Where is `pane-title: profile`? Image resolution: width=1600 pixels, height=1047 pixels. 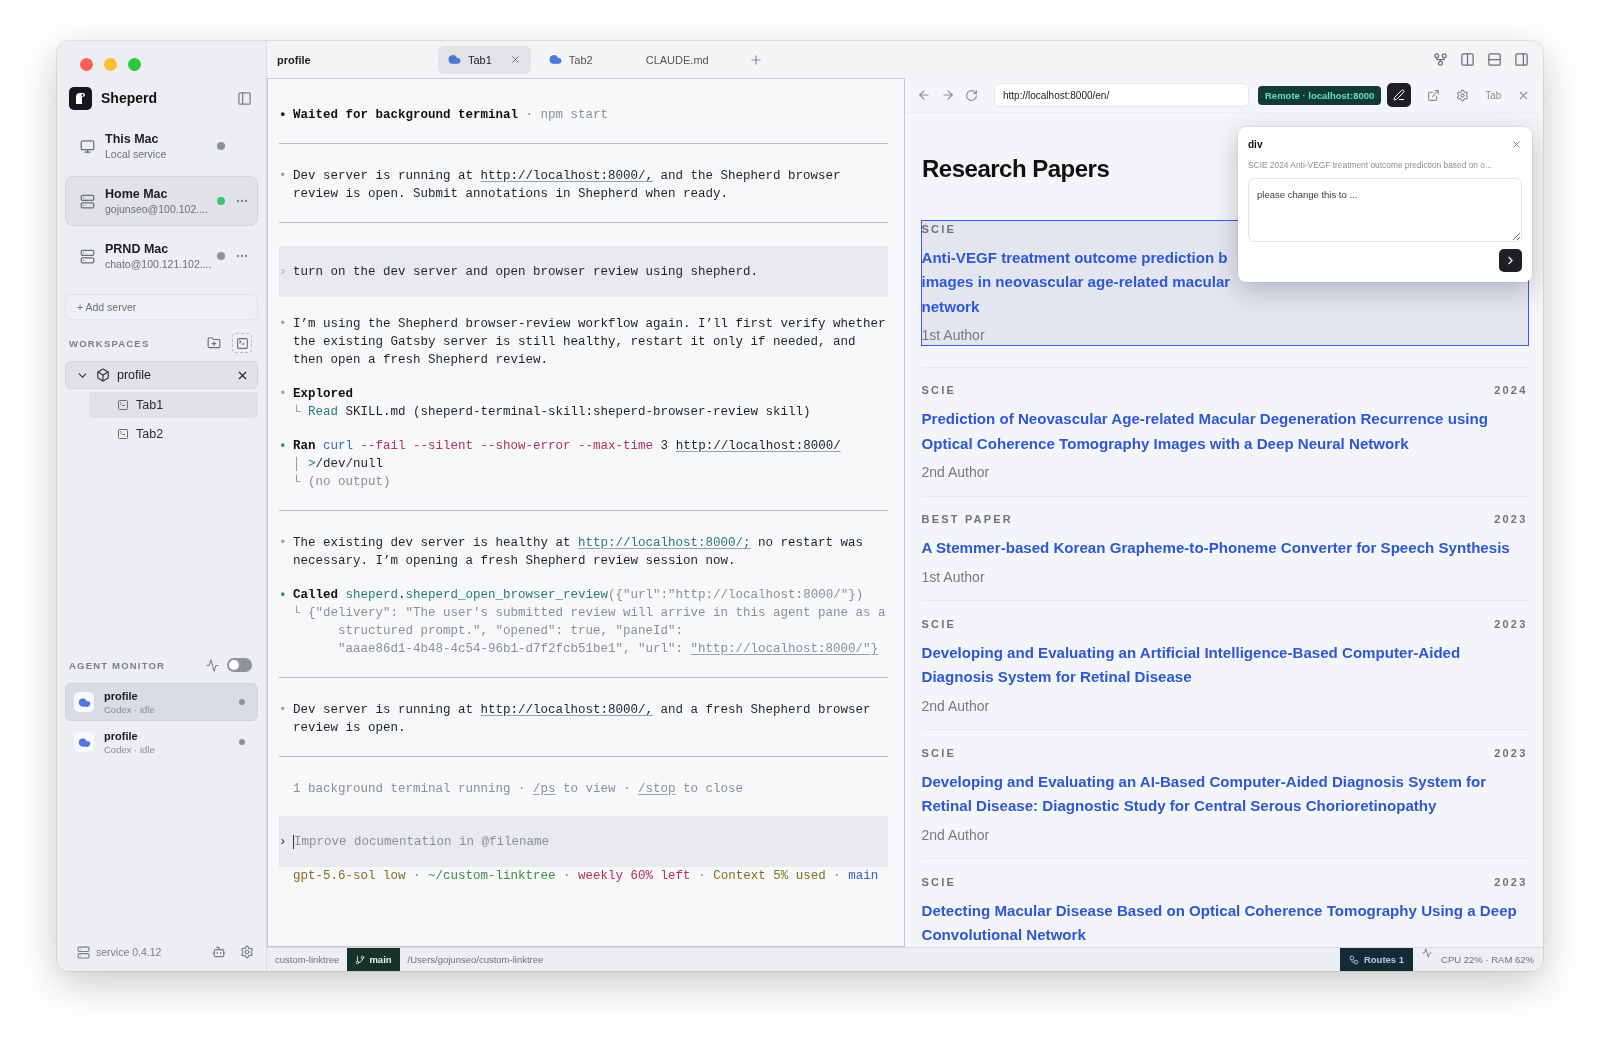
pane-title: profile is located at coordinates (294, 59).